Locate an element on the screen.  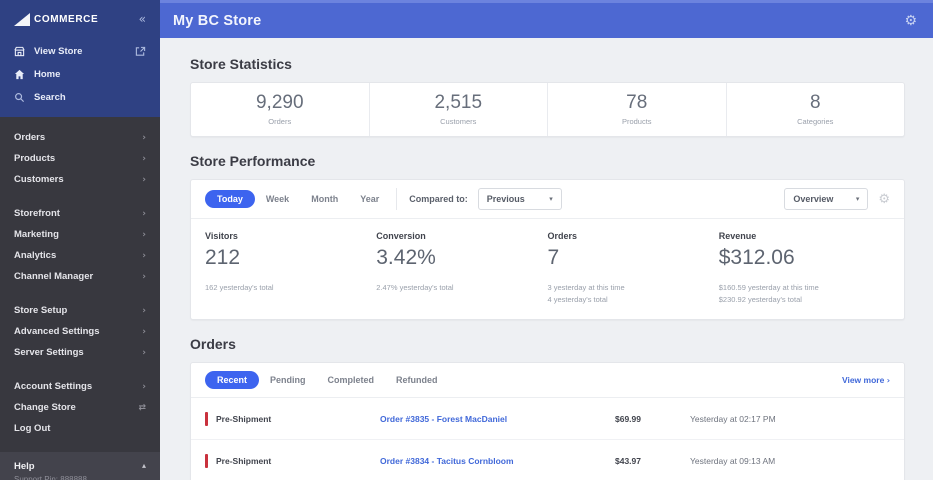
sidebar-item-label: Log Out is located at coordinates (32, 428).